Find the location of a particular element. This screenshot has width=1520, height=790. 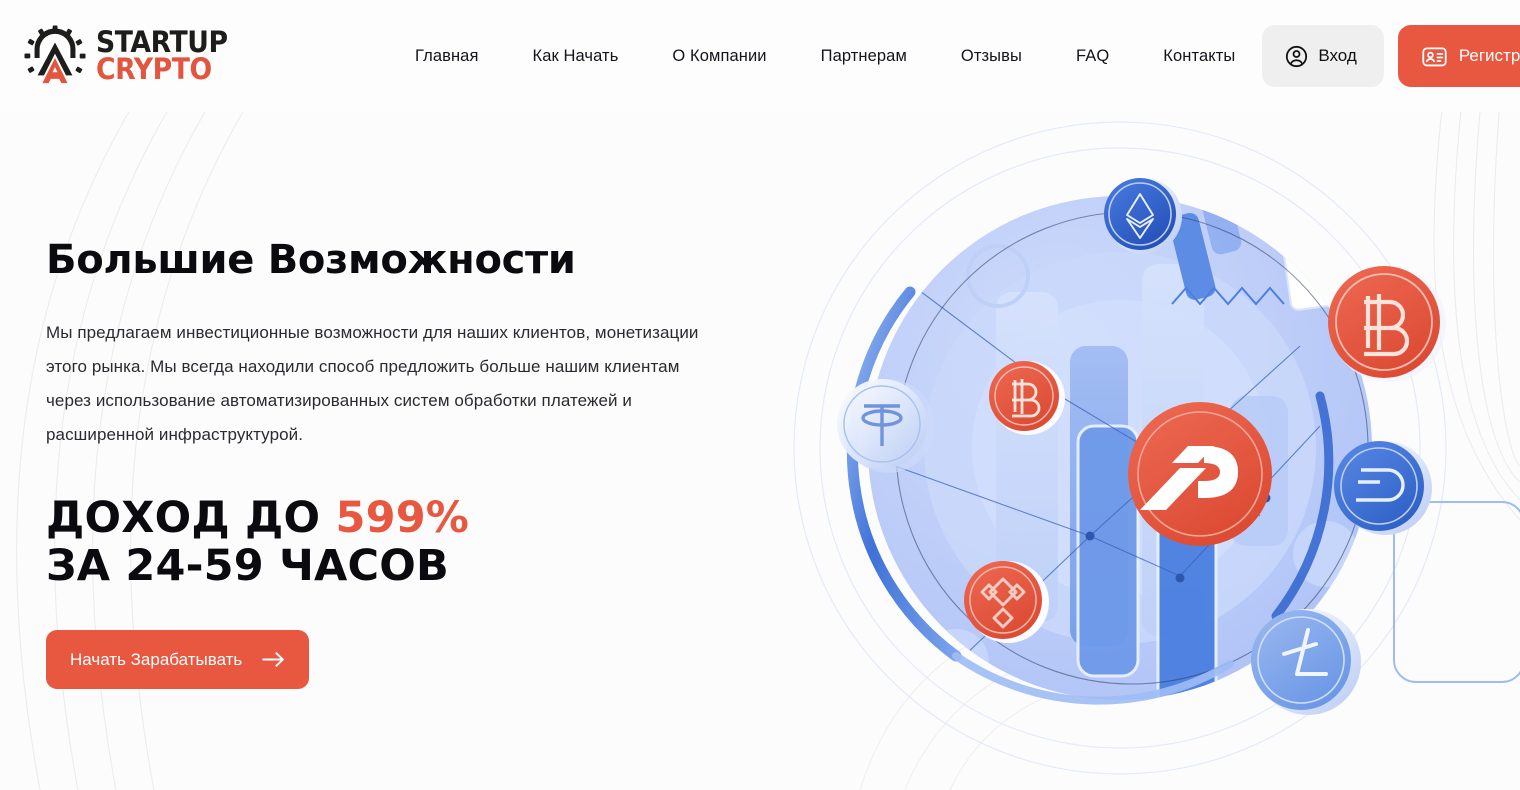

register-button: Регистрация is located at coordinates (1458, 56).